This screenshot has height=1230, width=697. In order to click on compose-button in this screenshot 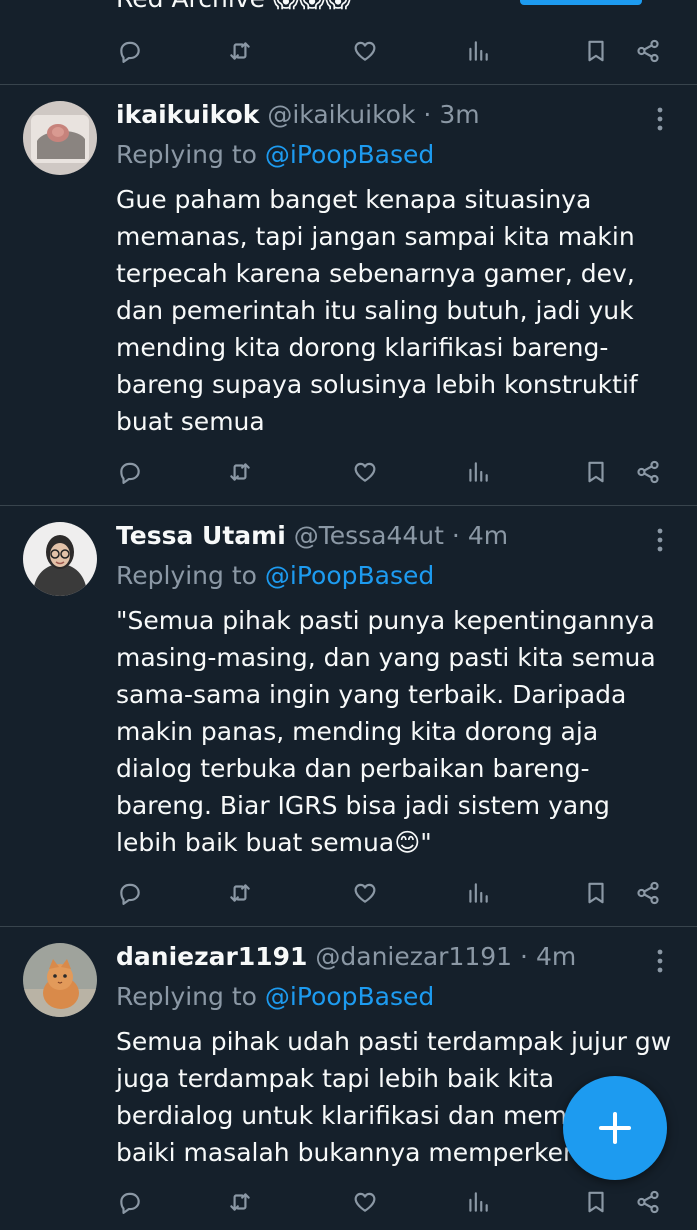, I will do `click(615, 1128)`.